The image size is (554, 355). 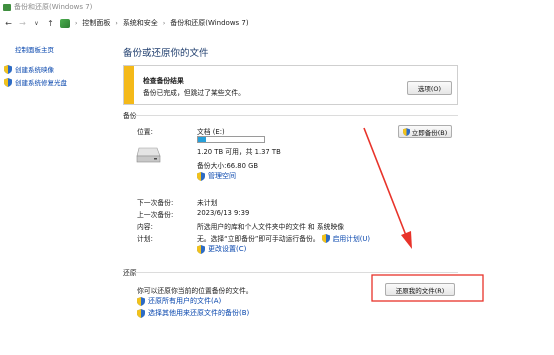 What do you see at coordinates (34, 70) in the screenshot?
I see `sidebar-item-label: 创建系统映像` at bounding box center [34, 70].